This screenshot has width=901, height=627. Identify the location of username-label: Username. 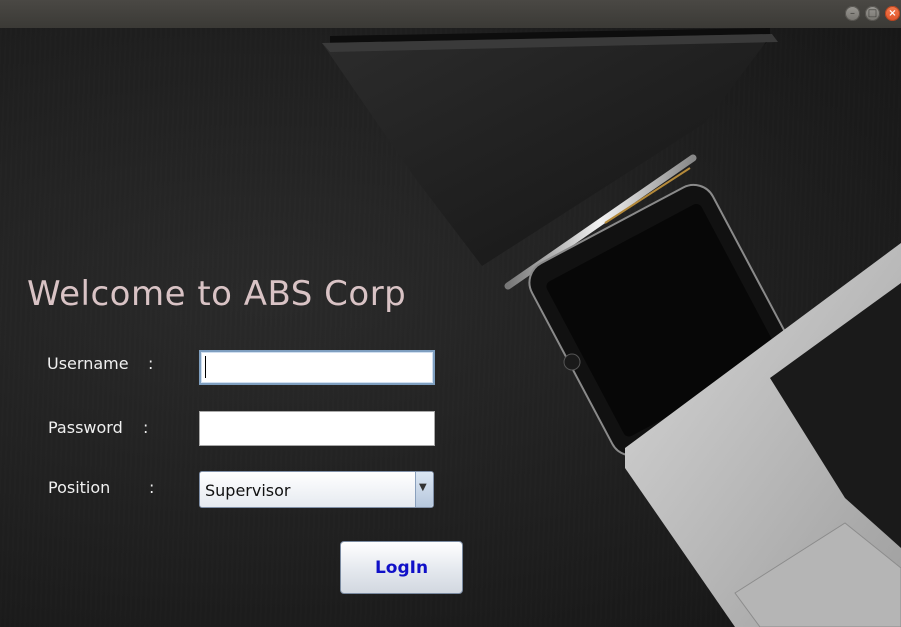
(88, 363).